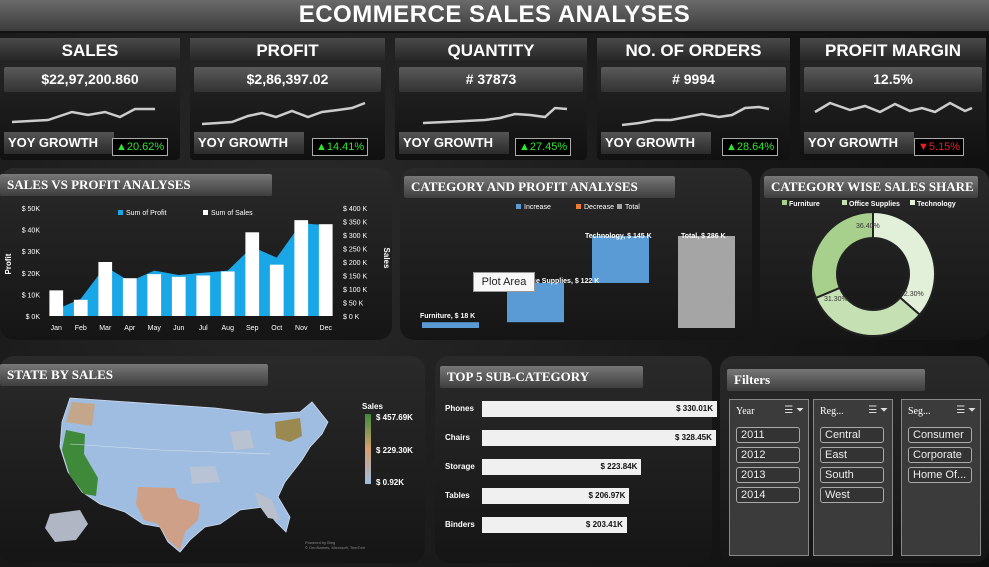 This screenshot has height=567, width=989. What do you see at coordinates (450, 325) in the screenshot?
I see `furniture-bar` at bounding box center [450, 325].